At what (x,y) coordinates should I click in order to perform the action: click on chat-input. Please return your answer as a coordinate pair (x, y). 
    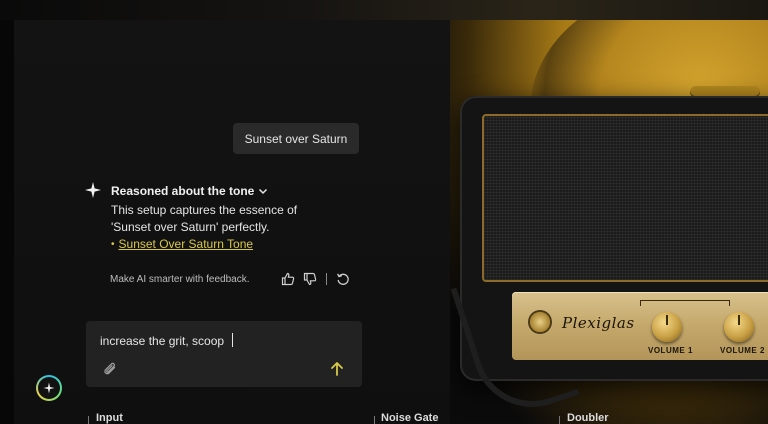
    Looking at the image, I should click on (220, 341).